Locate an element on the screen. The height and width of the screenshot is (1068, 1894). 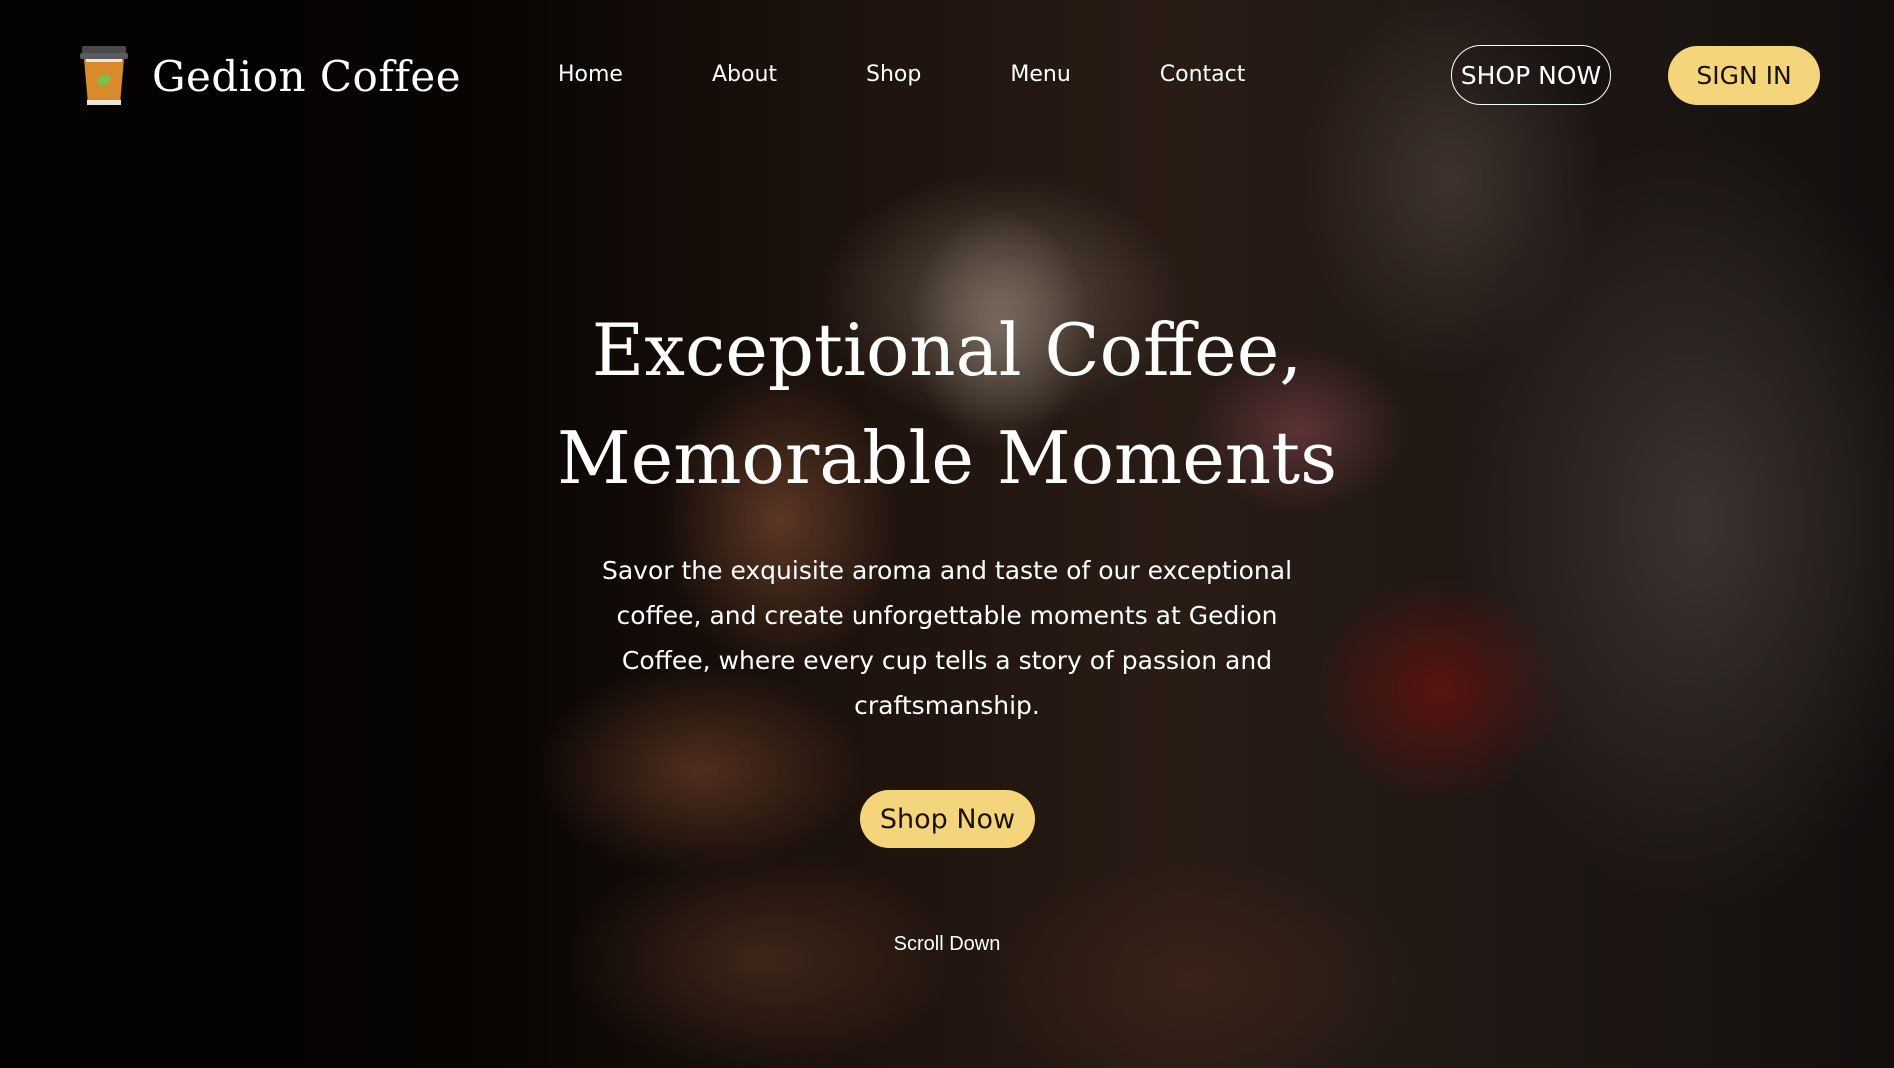
main-nav: Home About Shop Menu Contact is located at coordinates (901, 74).